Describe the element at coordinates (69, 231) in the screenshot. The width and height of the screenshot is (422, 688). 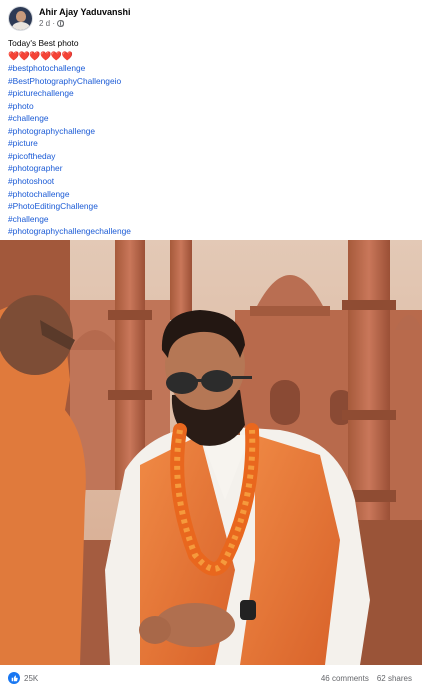
I see `hashtag-link: #photographychallengechallenge` at that location.